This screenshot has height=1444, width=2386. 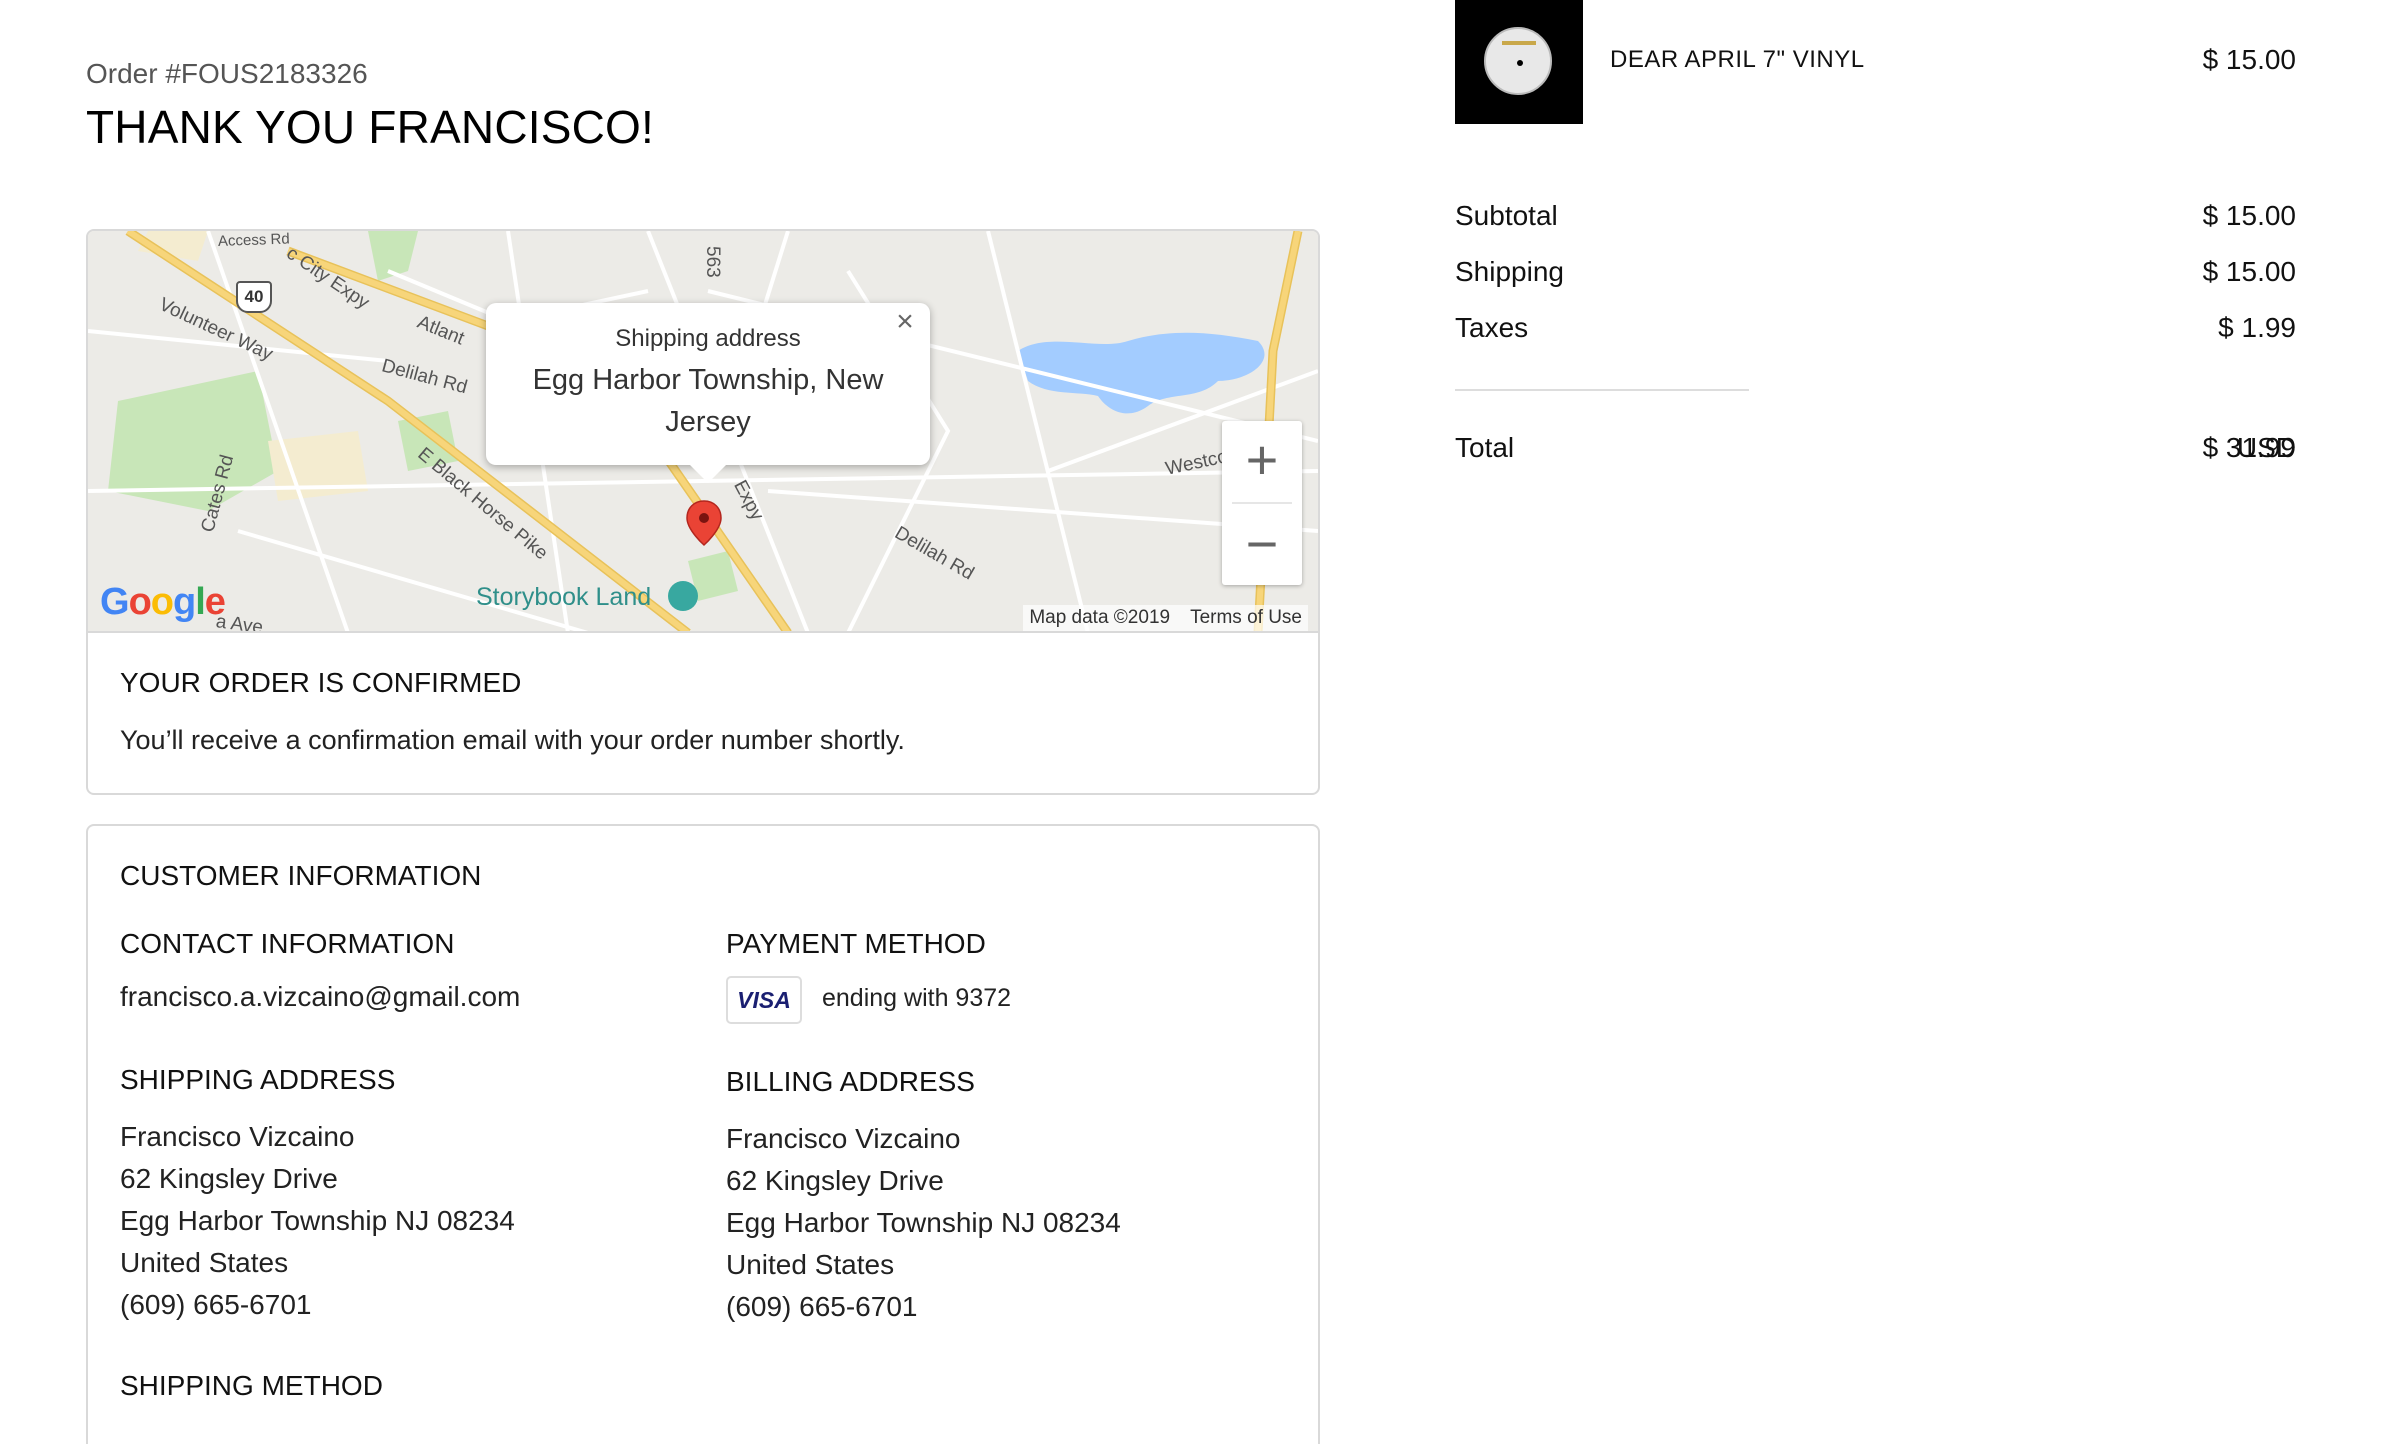 I want to click on google-logo-letter: G, so click(x=115, y=602).